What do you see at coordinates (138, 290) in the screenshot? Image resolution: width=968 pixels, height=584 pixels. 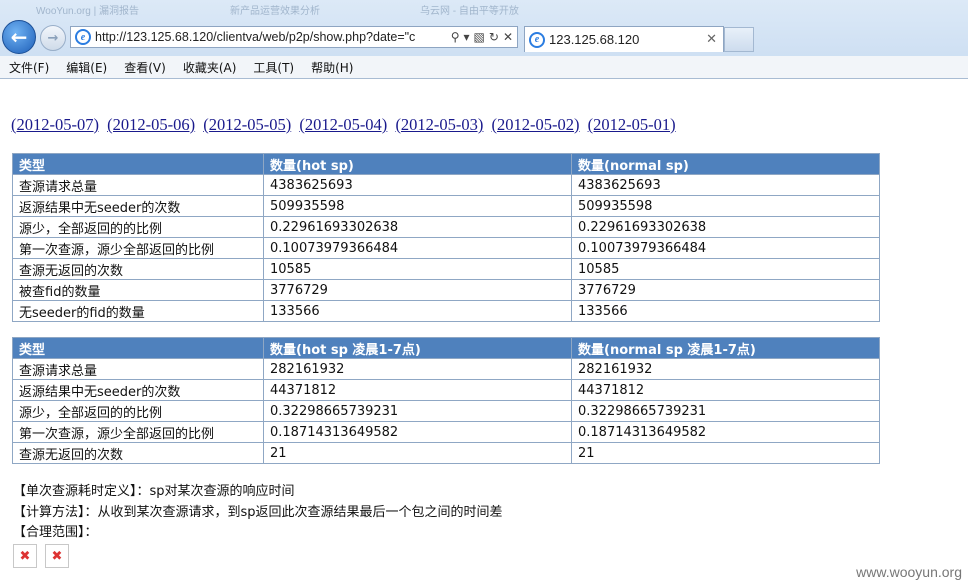 I see `table-cell: 被查fid的数量` at bounding box center [138, 290].